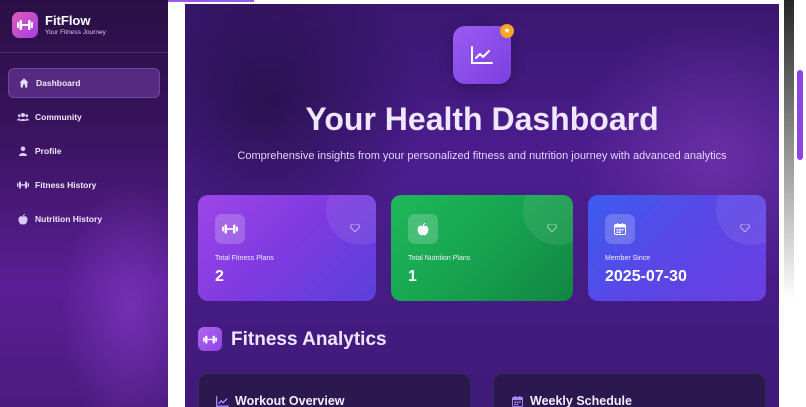  What do you see at coordinates (334, 390) in the screenshot?
I see `workout-overview-panel: Workout Overview` at bounding box center [334, 390].